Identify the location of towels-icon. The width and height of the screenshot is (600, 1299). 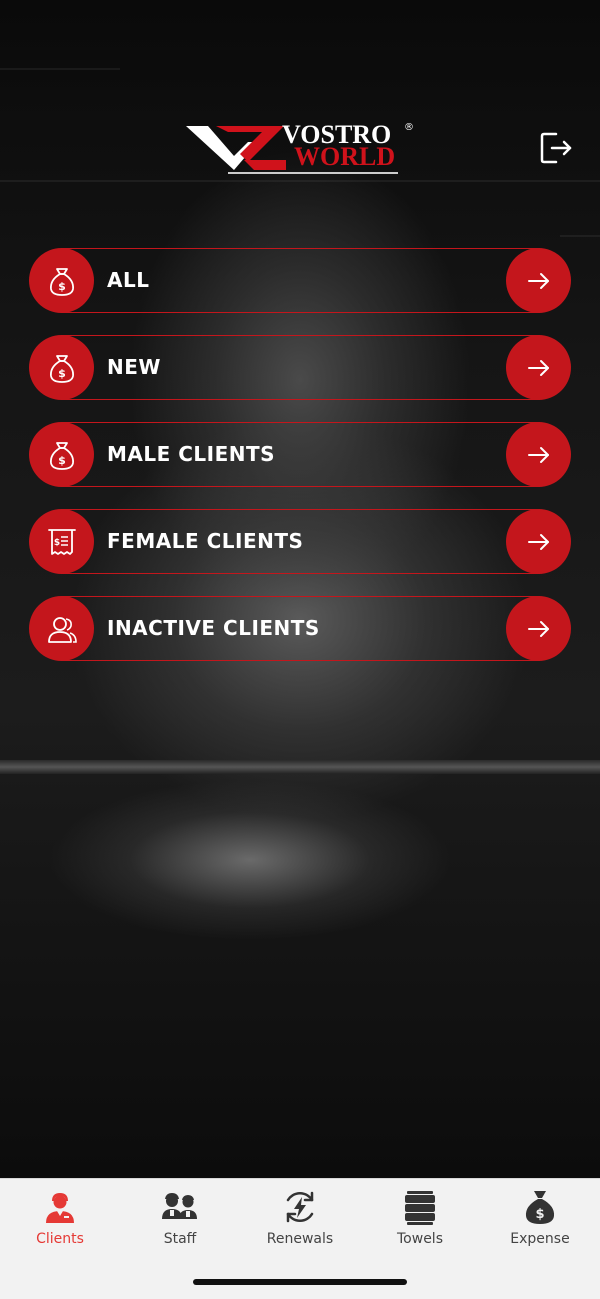
(420, 1208).